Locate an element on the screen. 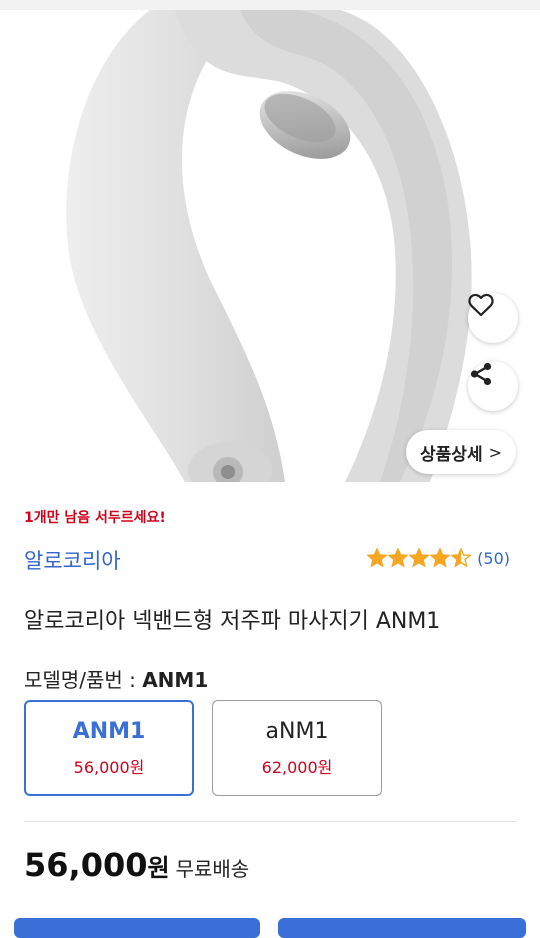 Image resolution: width=540 pixels, height=938 pixels. price-row: 56,000 원 무료배송 is located at coordinates (136, 865).